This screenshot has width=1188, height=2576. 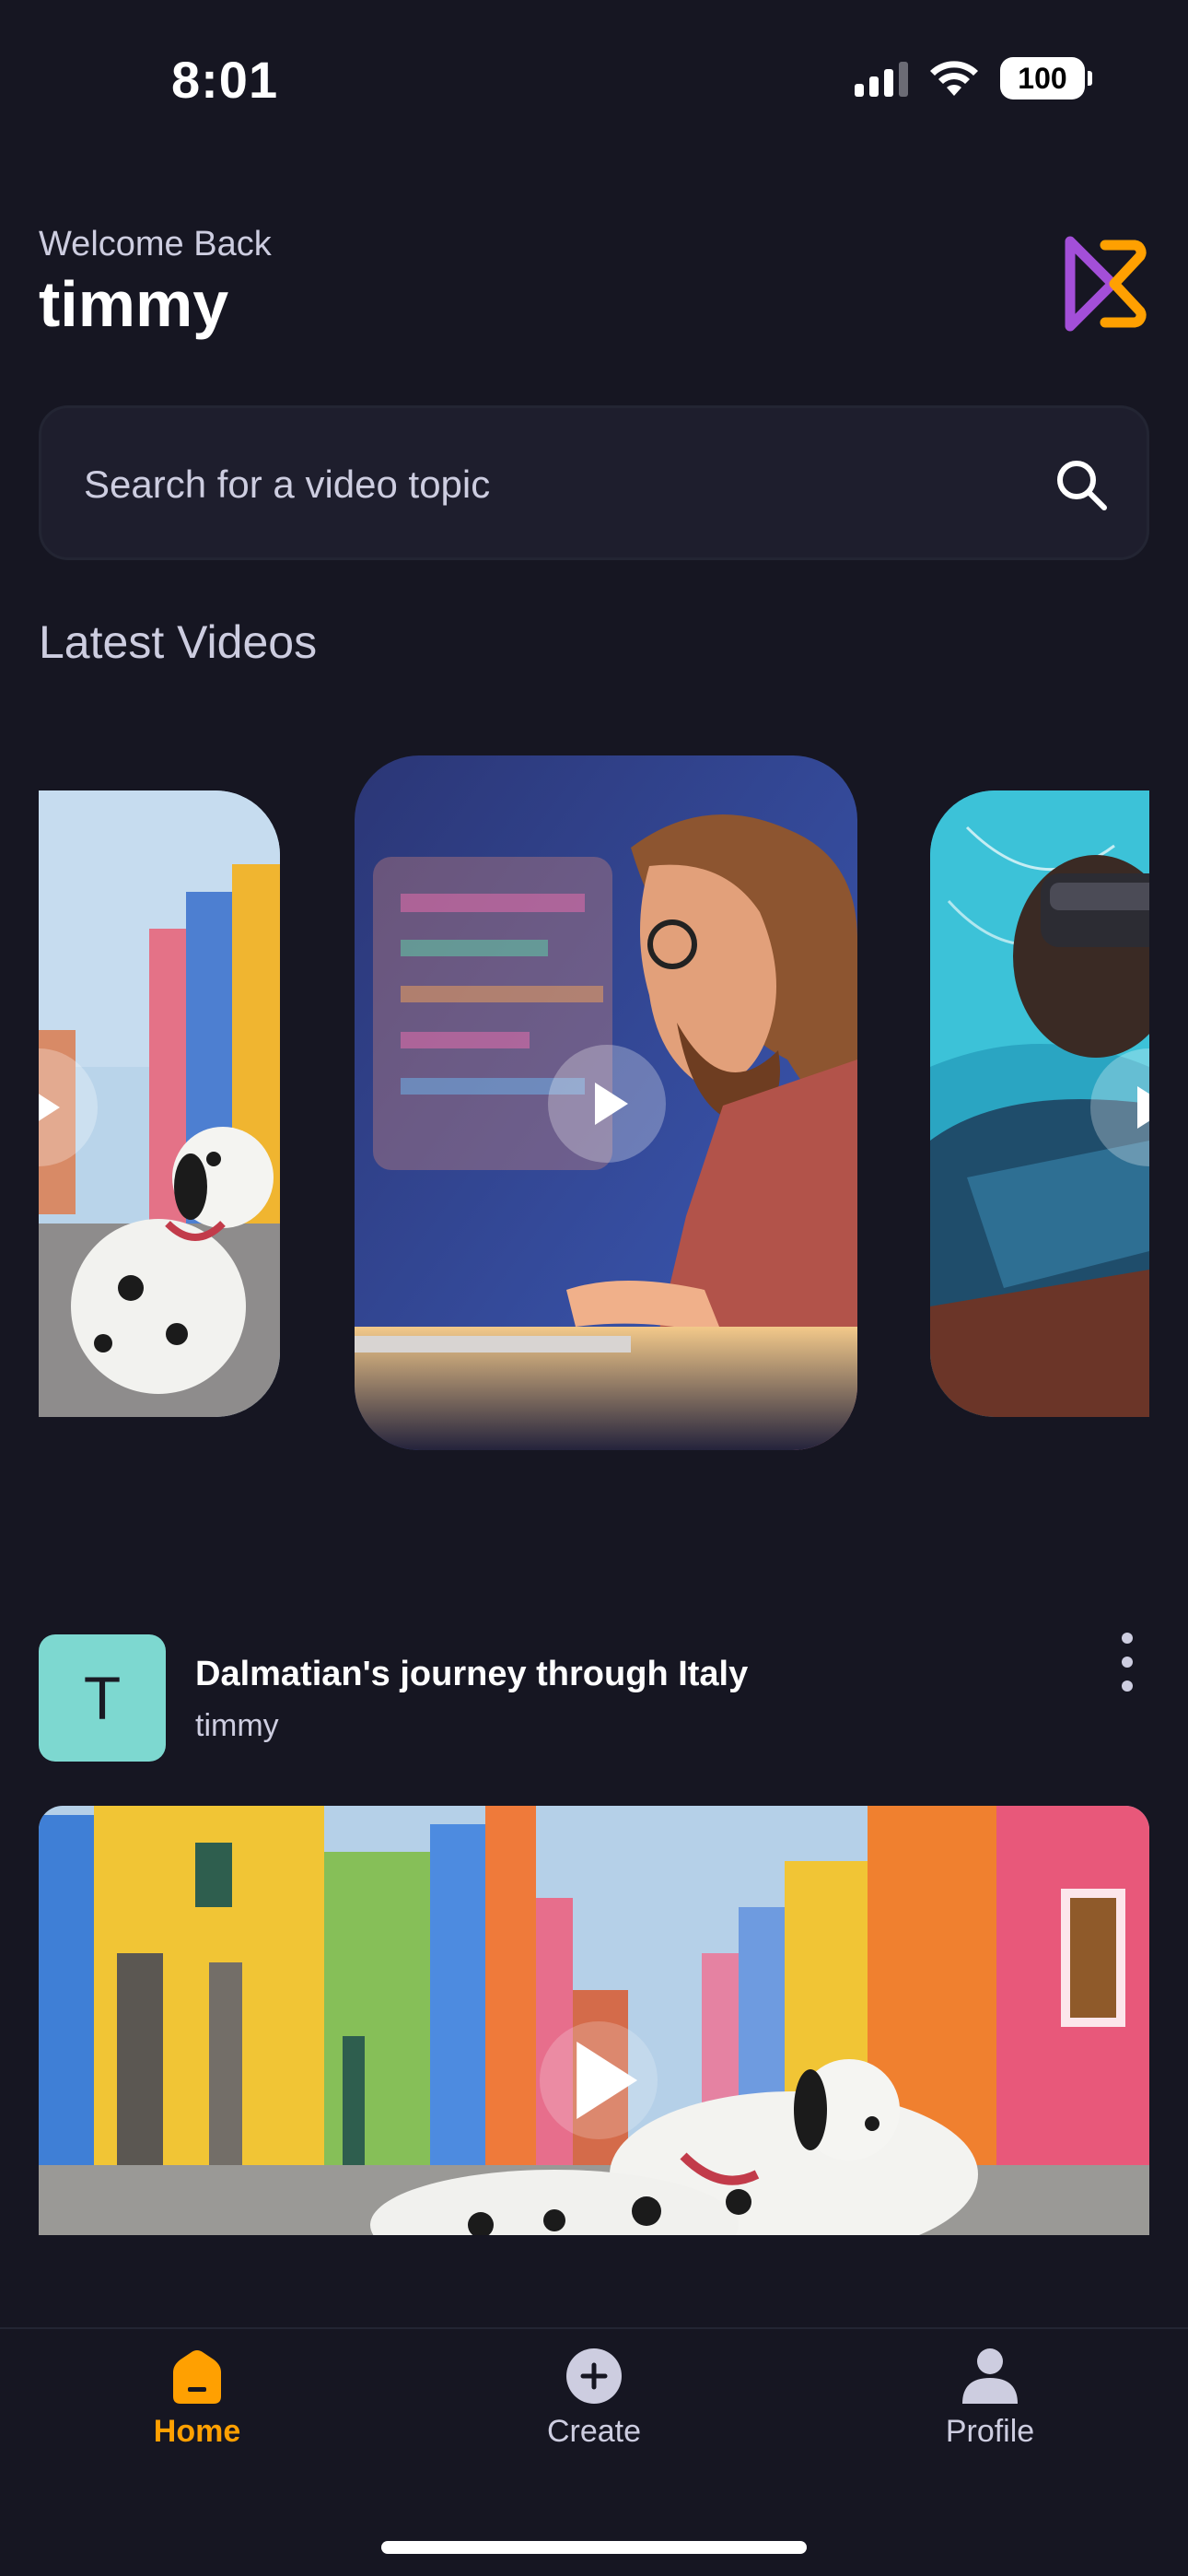 What do you see at coordinates (197, 2376) in the screenshot?
I see `home-icon` at bounding box center [197, 2376].